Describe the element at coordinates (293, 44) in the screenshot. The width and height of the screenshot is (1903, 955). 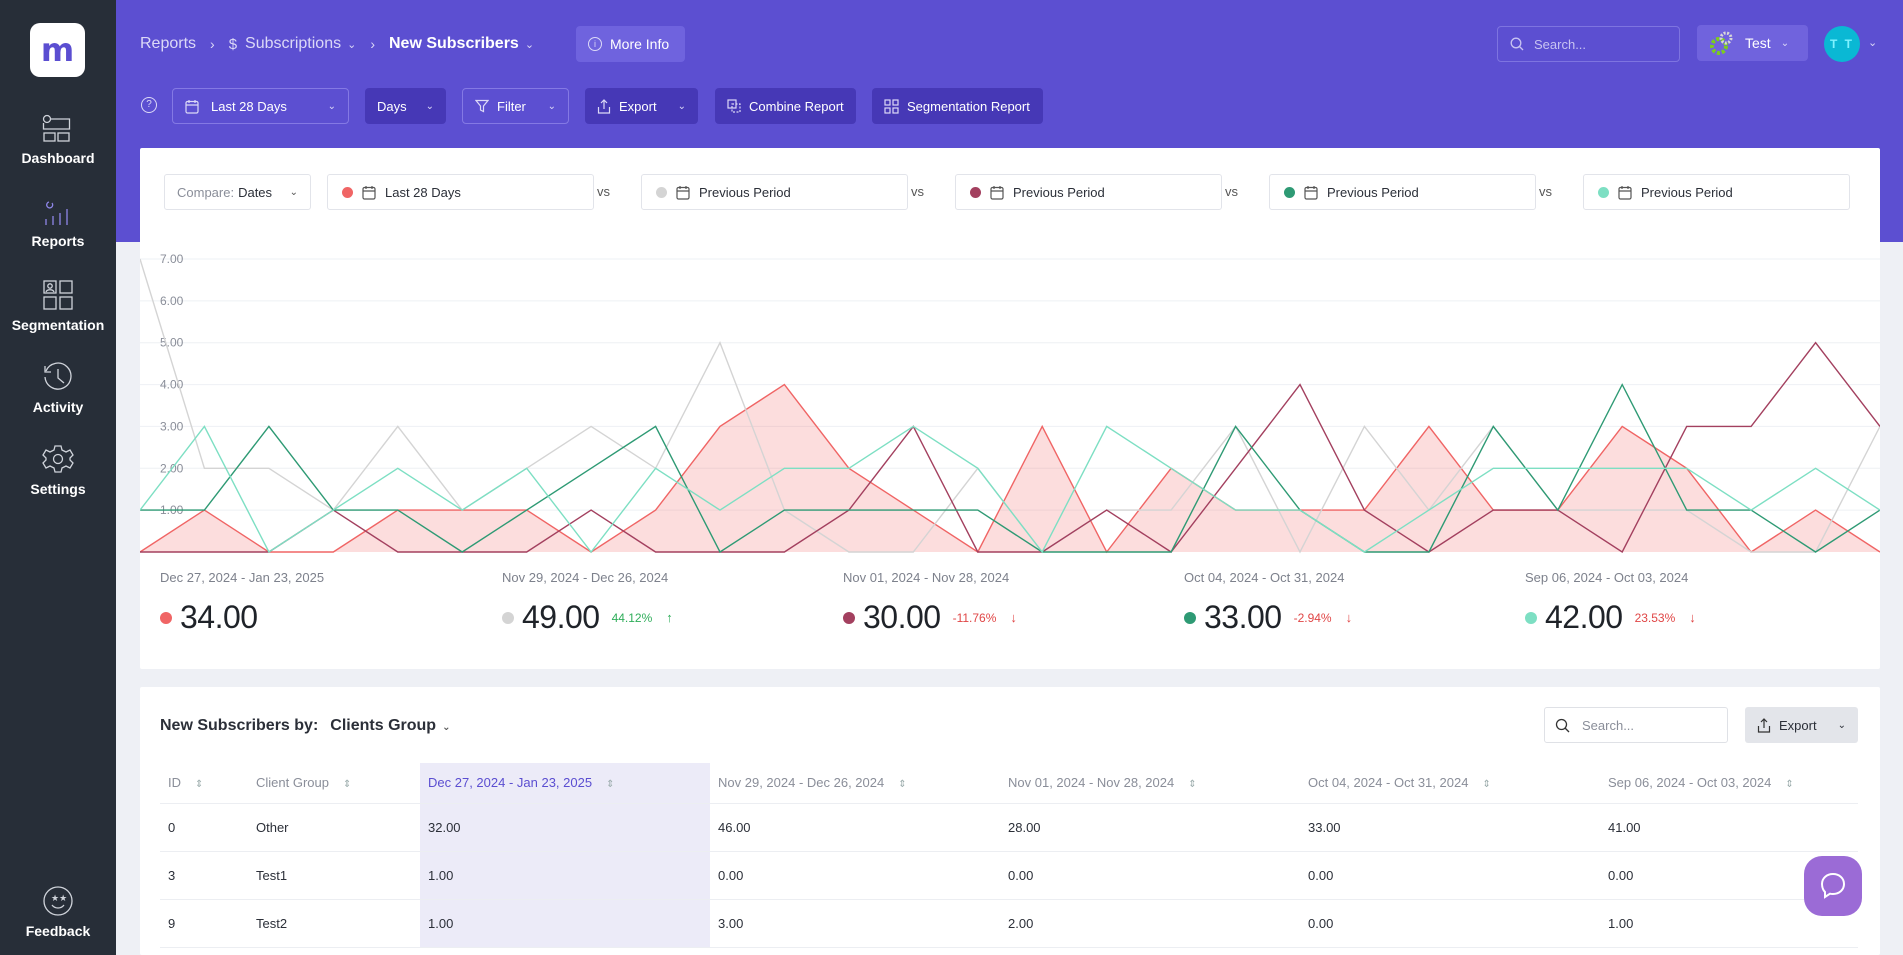
I see `breadcrumb-subscriptions: Subscriptions` at that location.